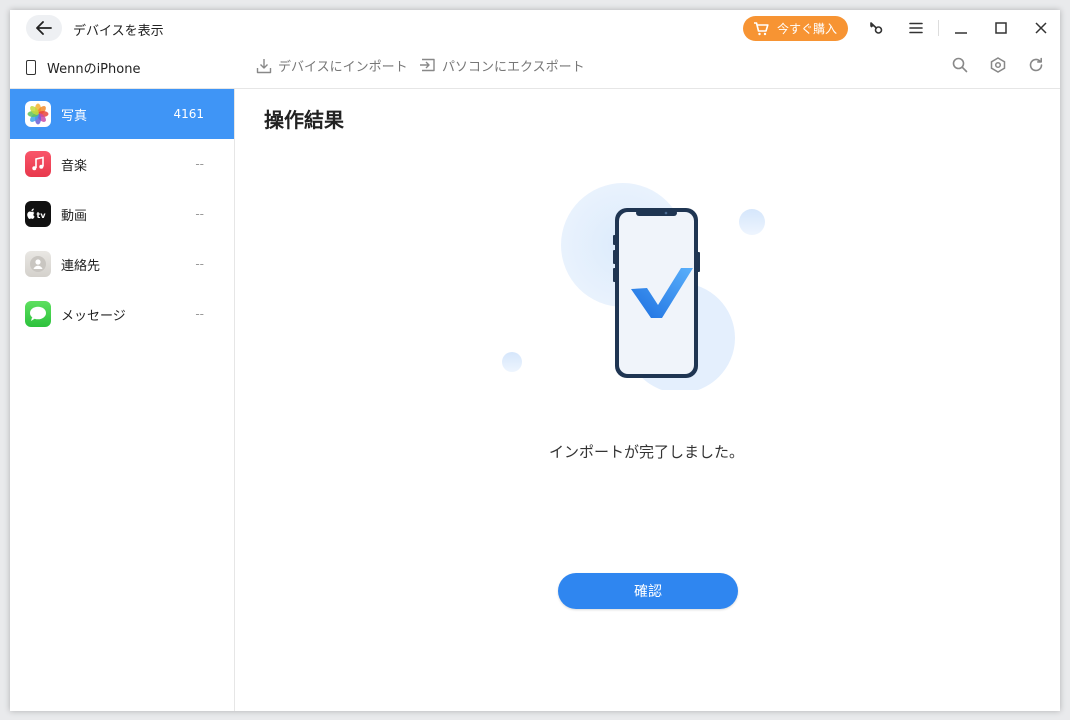 The image size is (1070, 720). Describe the element at coordinates (234, 400) in the screenshot. I see `sidebar-divider` at that location.